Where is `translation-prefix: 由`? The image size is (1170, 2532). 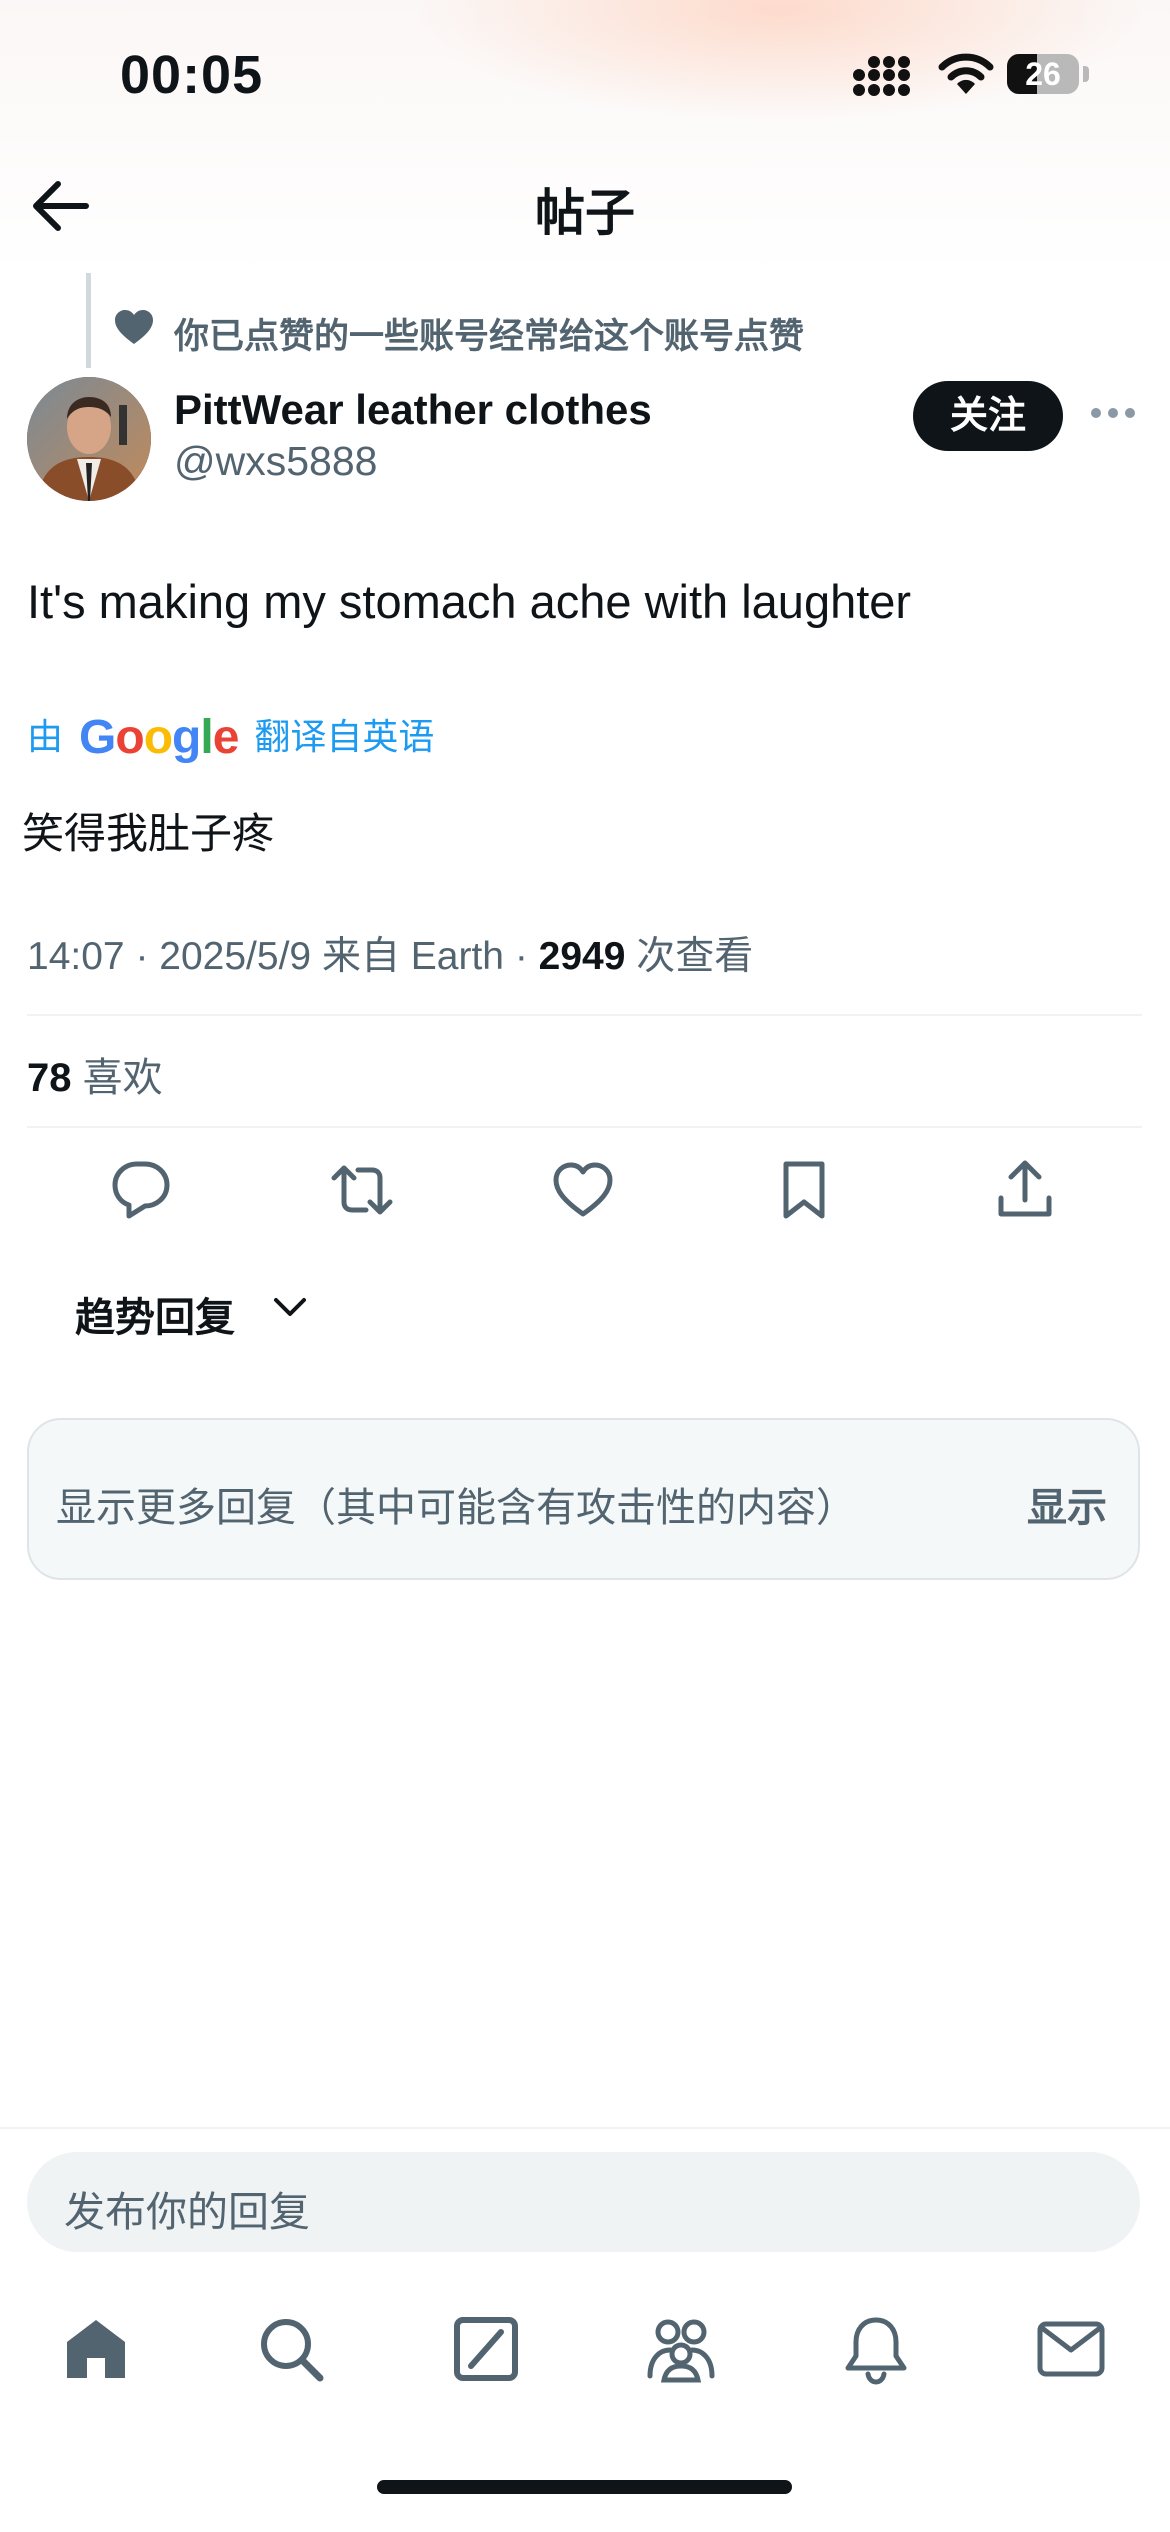
translation-prefix: 由 is located at coordinates (45, 736).